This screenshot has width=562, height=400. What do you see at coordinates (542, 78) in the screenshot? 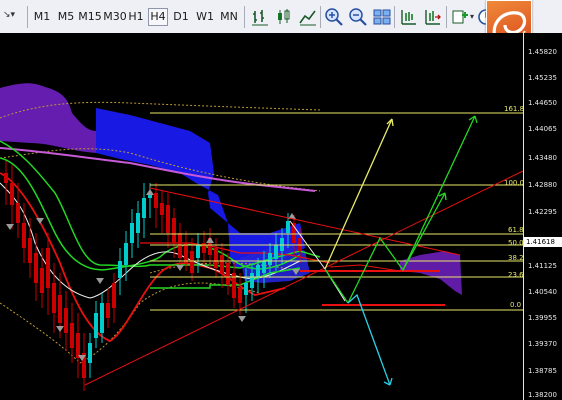
I see `price-label: 1.45235` at bounding box center [542, 78].